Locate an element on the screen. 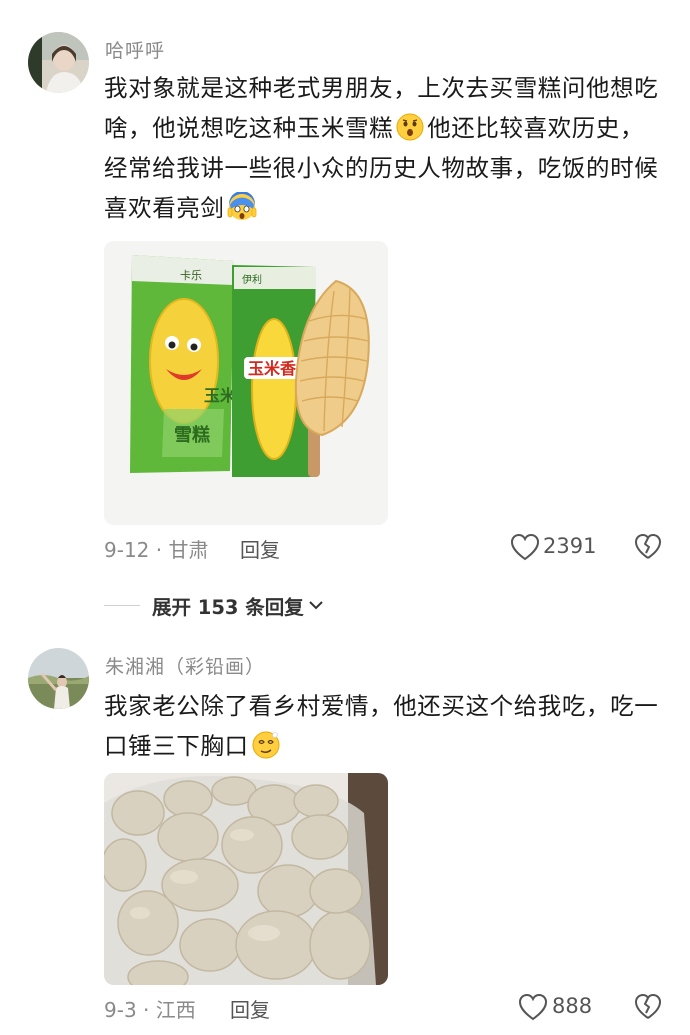 The width and height of the screenshot is (690, 1035). corn-ice-cream-image: 卡乐 雪糕 玉米 伊利 玉米香 is located at coordinates (246, 383).